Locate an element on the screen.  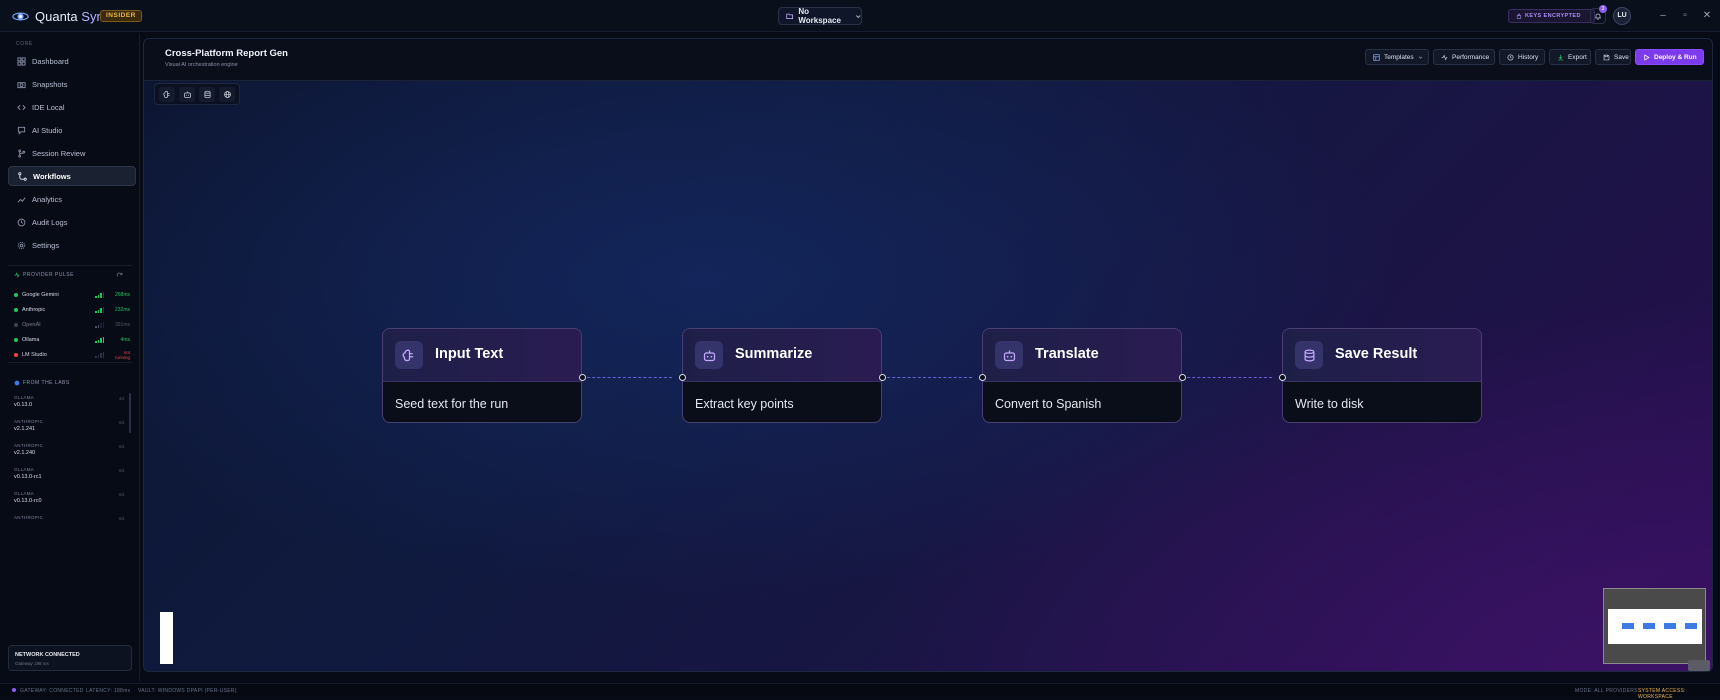
chat-icon is located at coordinates (21, 130).